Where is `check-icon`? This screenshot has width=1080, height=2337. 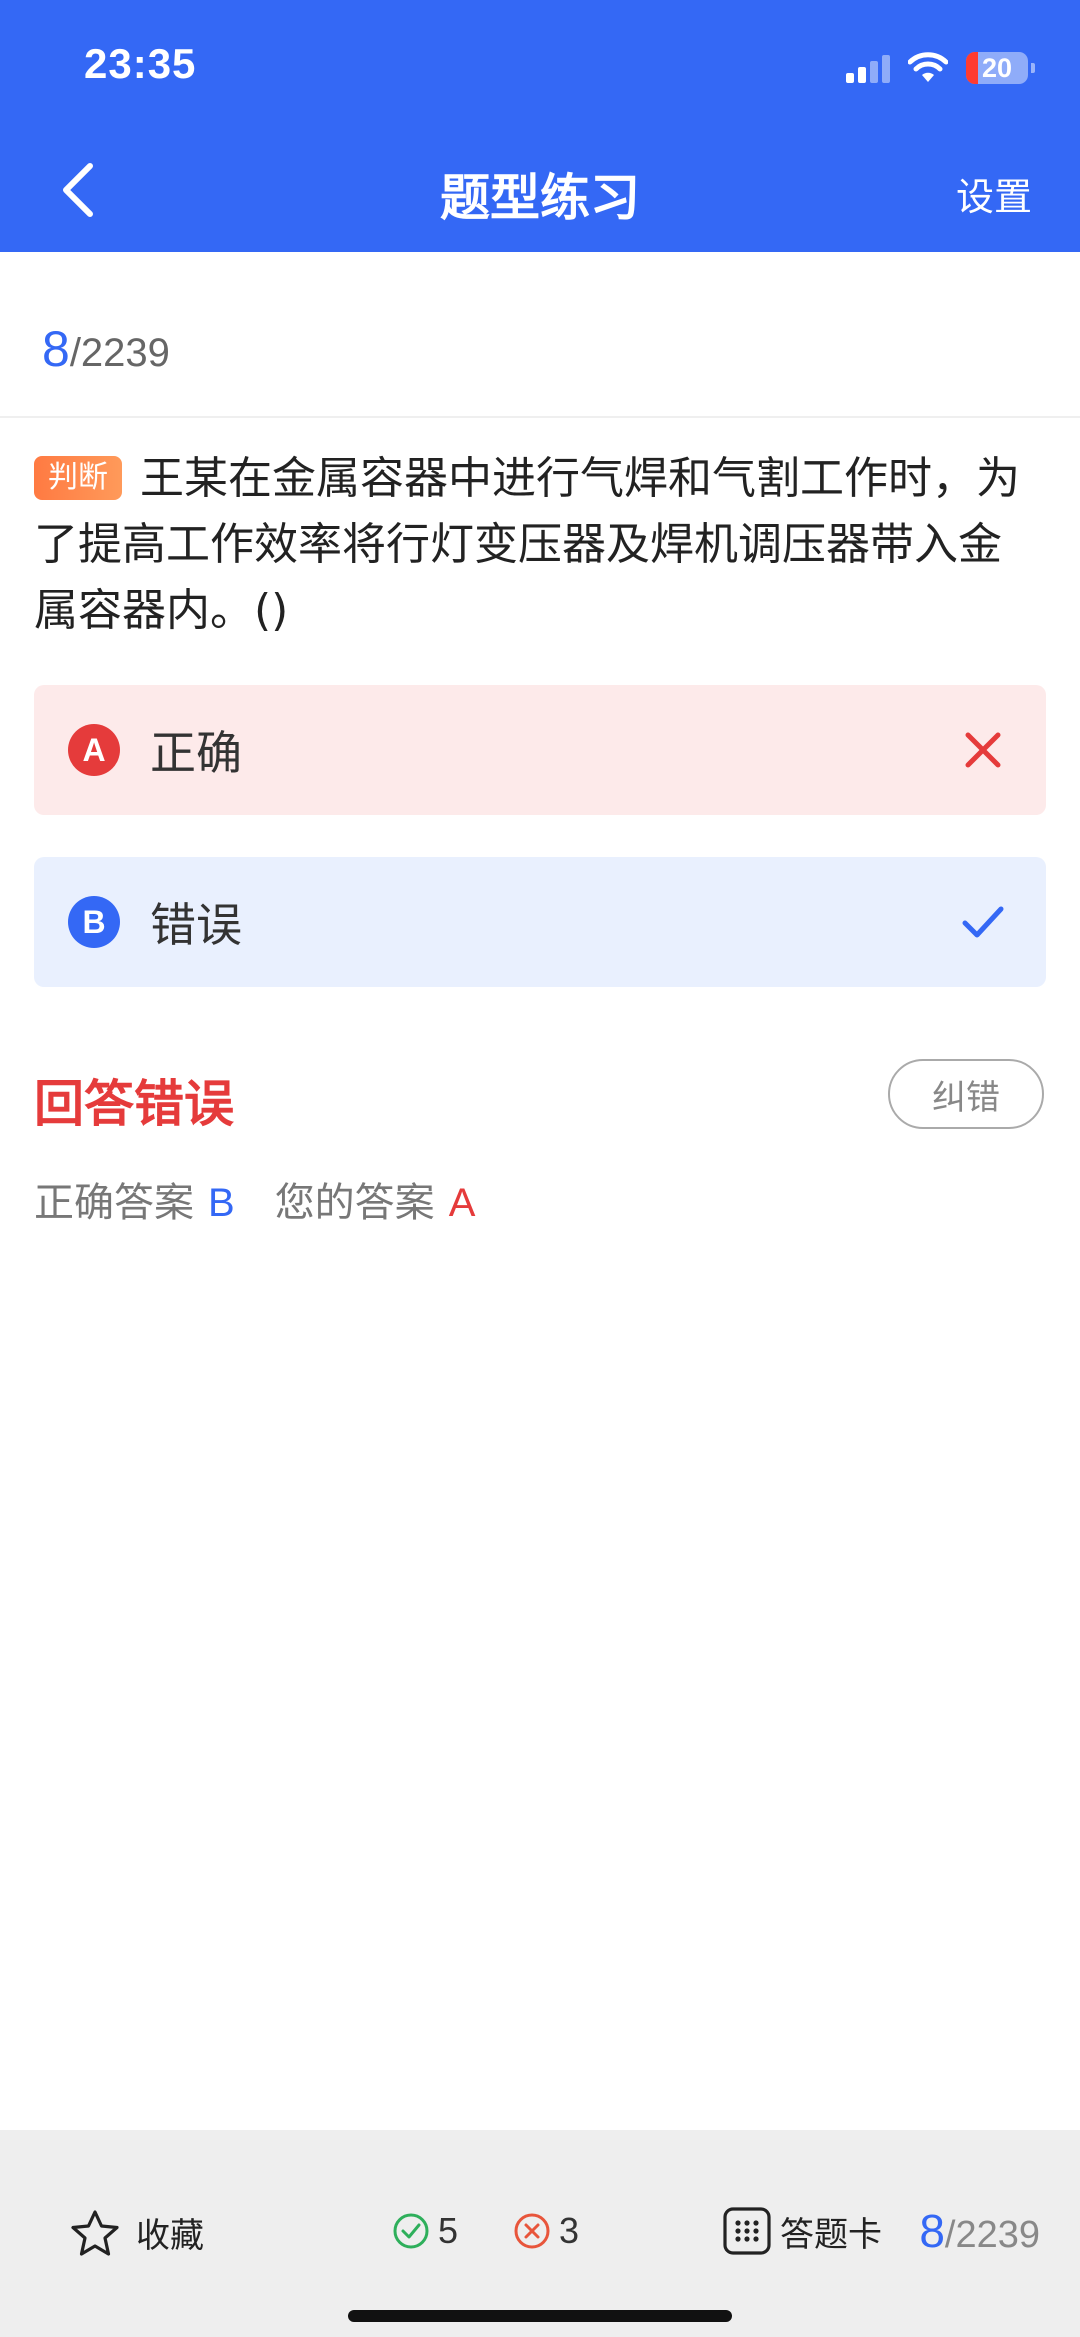 check-icon is located at coordinates (983, 922).